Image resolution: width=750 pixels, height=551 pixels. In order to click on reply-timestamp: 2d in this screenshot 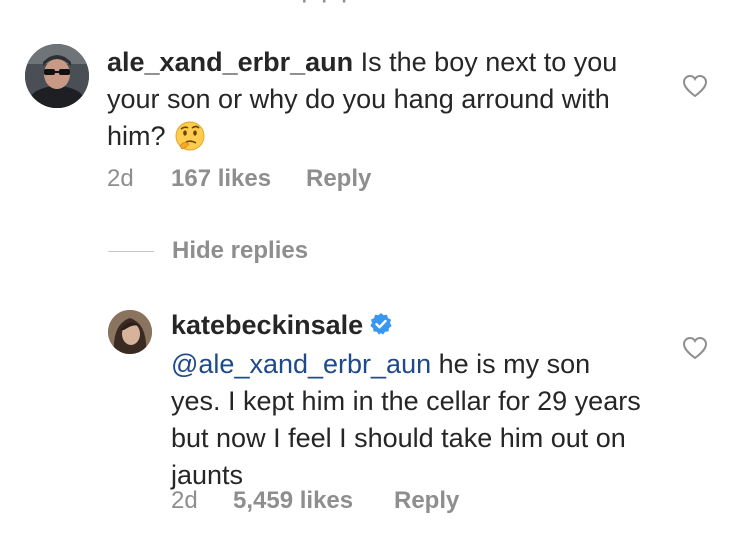, I will do `click(184, 500)`.